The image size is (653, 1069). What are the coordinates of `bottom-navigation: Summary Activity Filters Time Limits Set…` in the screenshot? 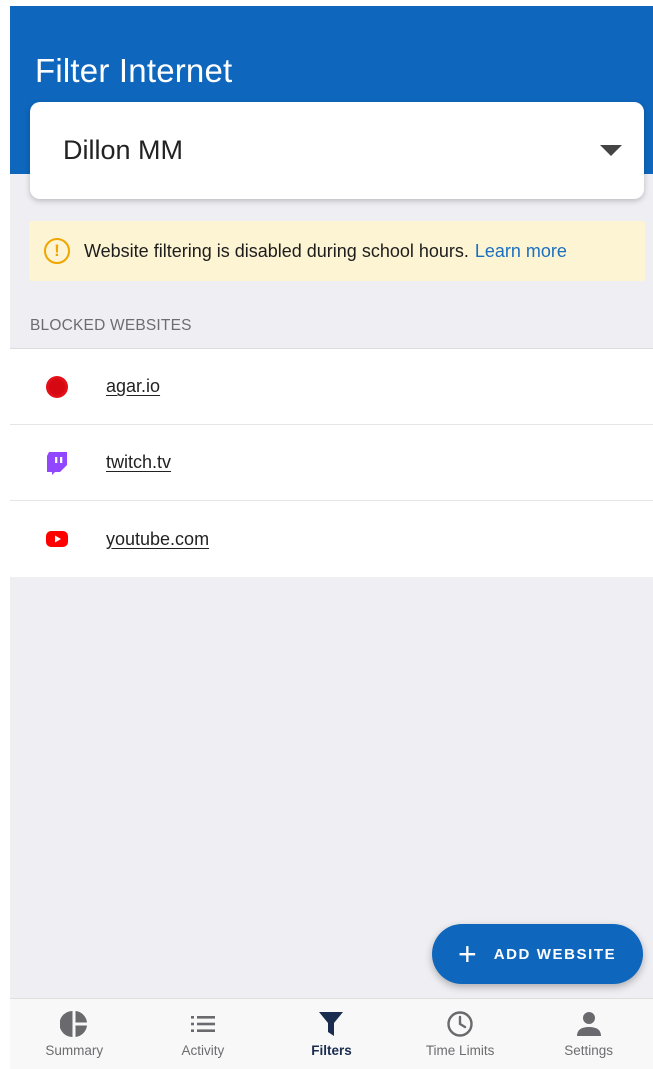 It's located at (331, 1033).